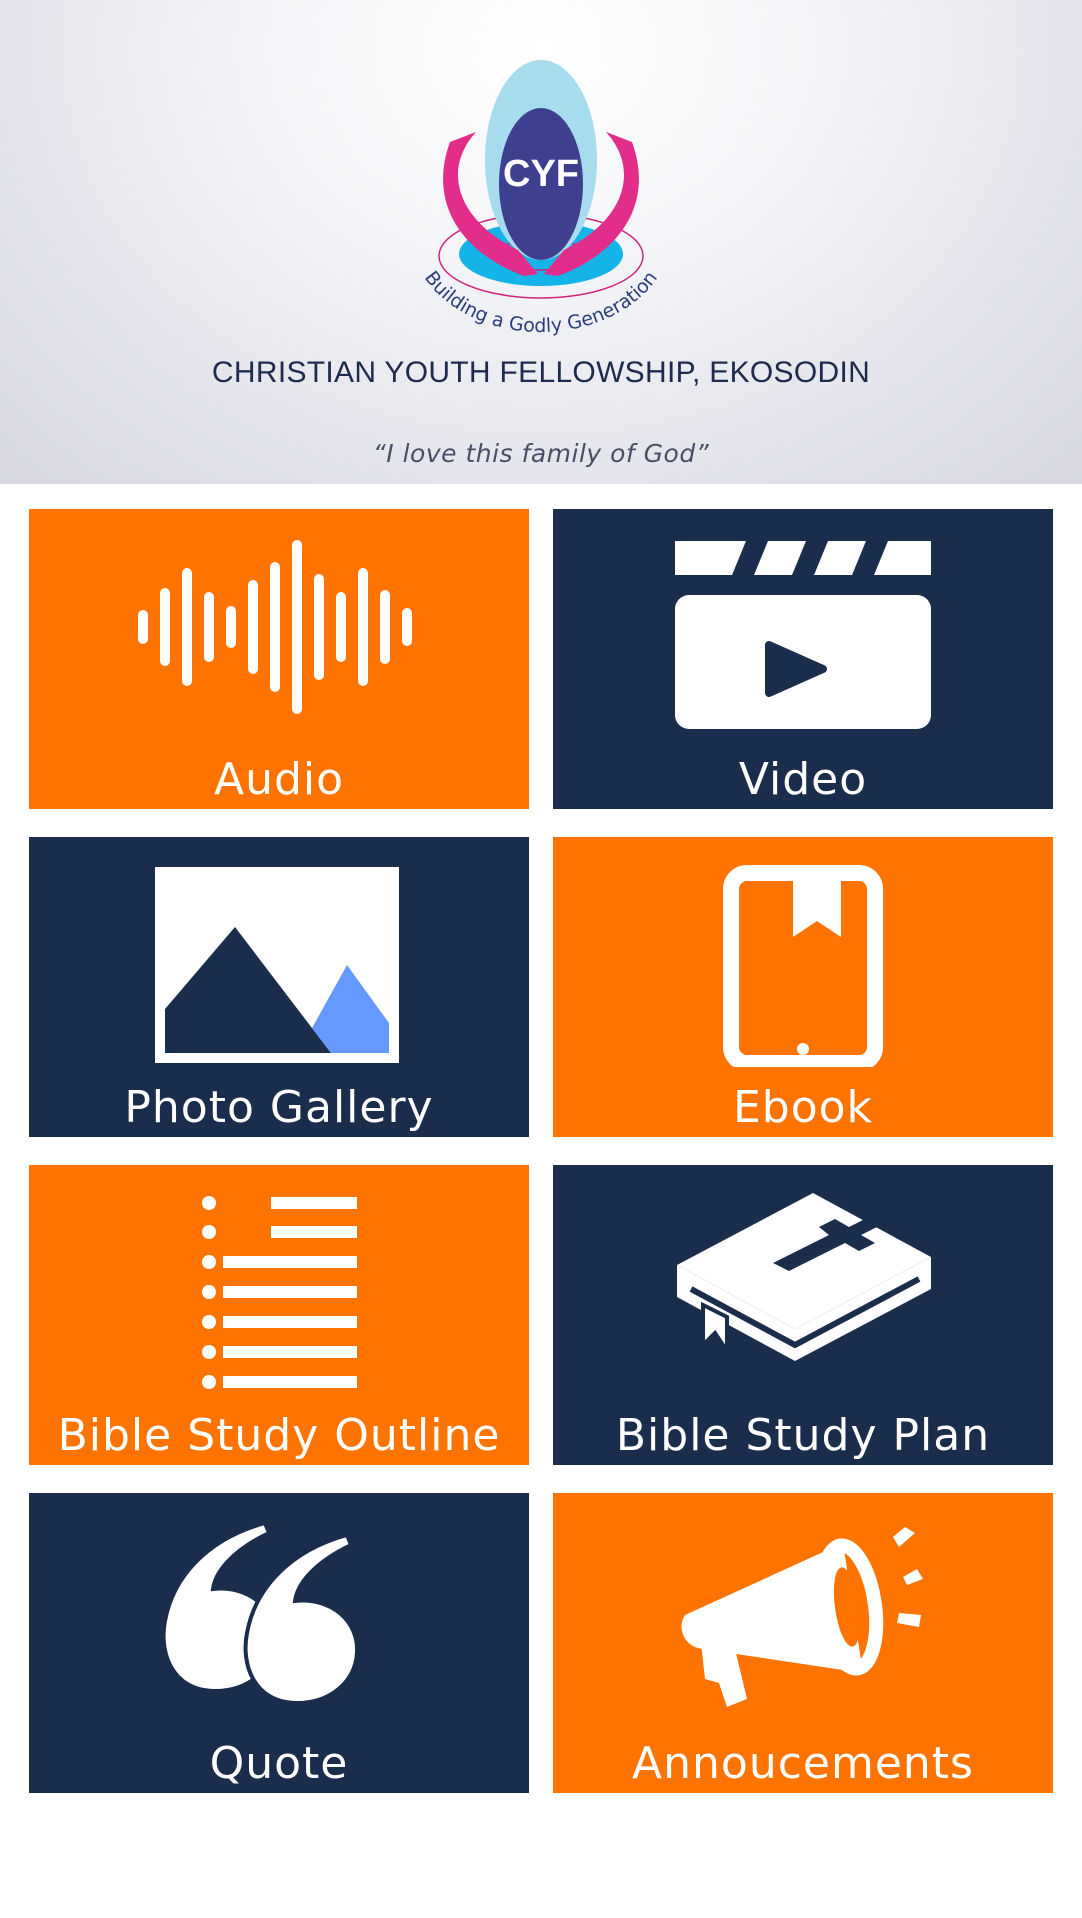  What do you see at coordinates (277, 965) in the screenshot?
I see `mountain-image-icon` at bounding box center [277, 965].